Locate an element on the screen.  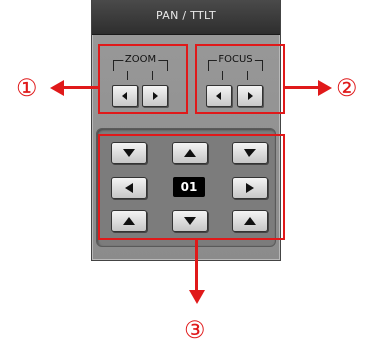
focus-highlight-box is located at coordinates (240, 79).